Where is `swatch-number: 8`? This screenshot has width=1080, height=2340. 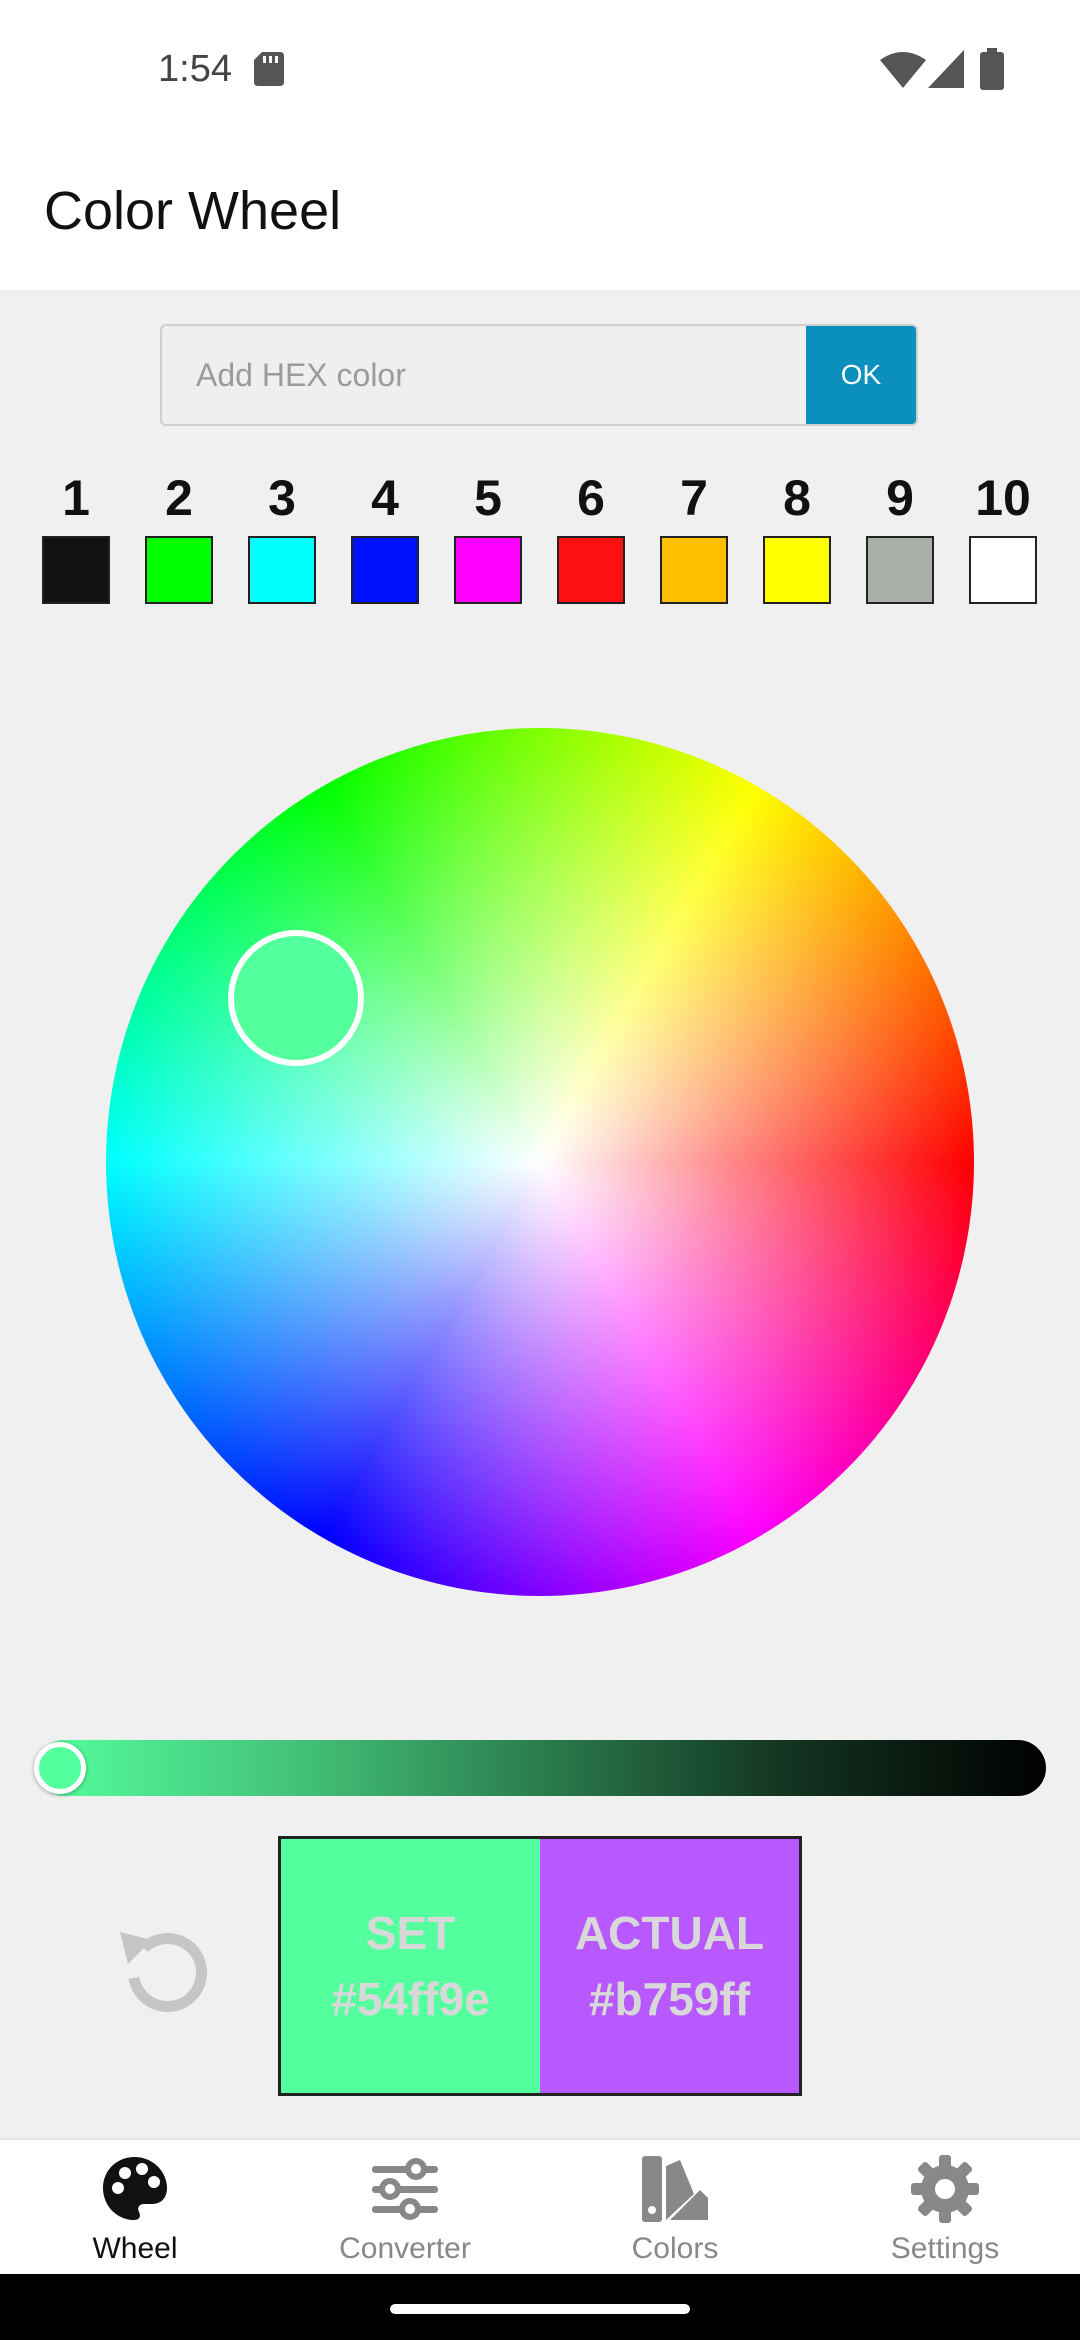
swatch-number: 8 is located at coordinates (797, 498).